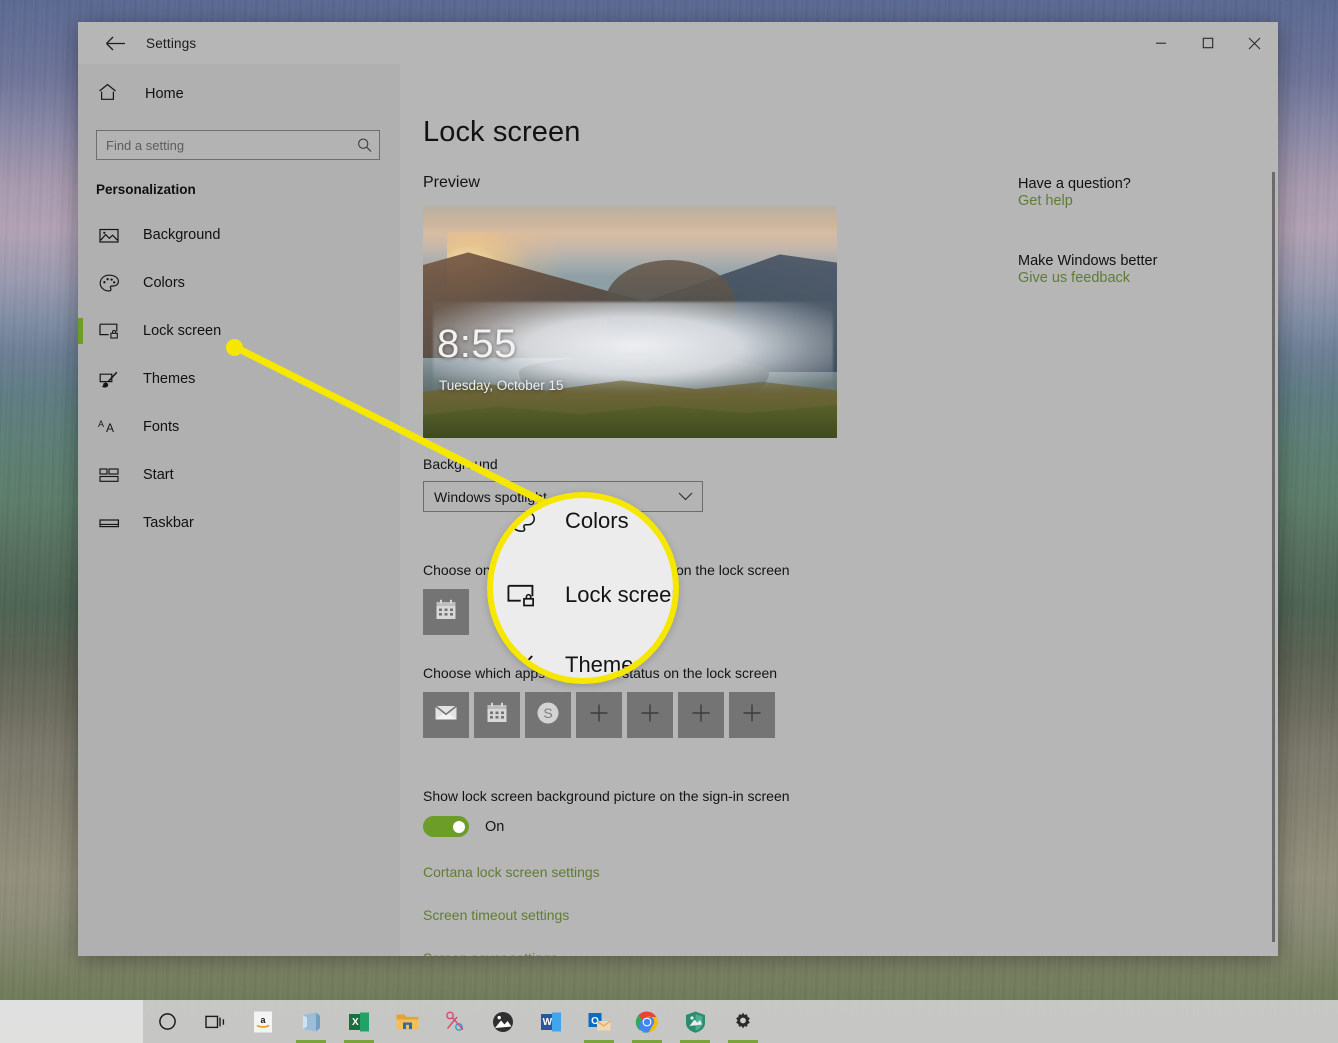 This screenshot has height=1043, width=1338. Describe the element at coordinates (551, 1021) in the screenshot. I see `word-icon: W` at that location.